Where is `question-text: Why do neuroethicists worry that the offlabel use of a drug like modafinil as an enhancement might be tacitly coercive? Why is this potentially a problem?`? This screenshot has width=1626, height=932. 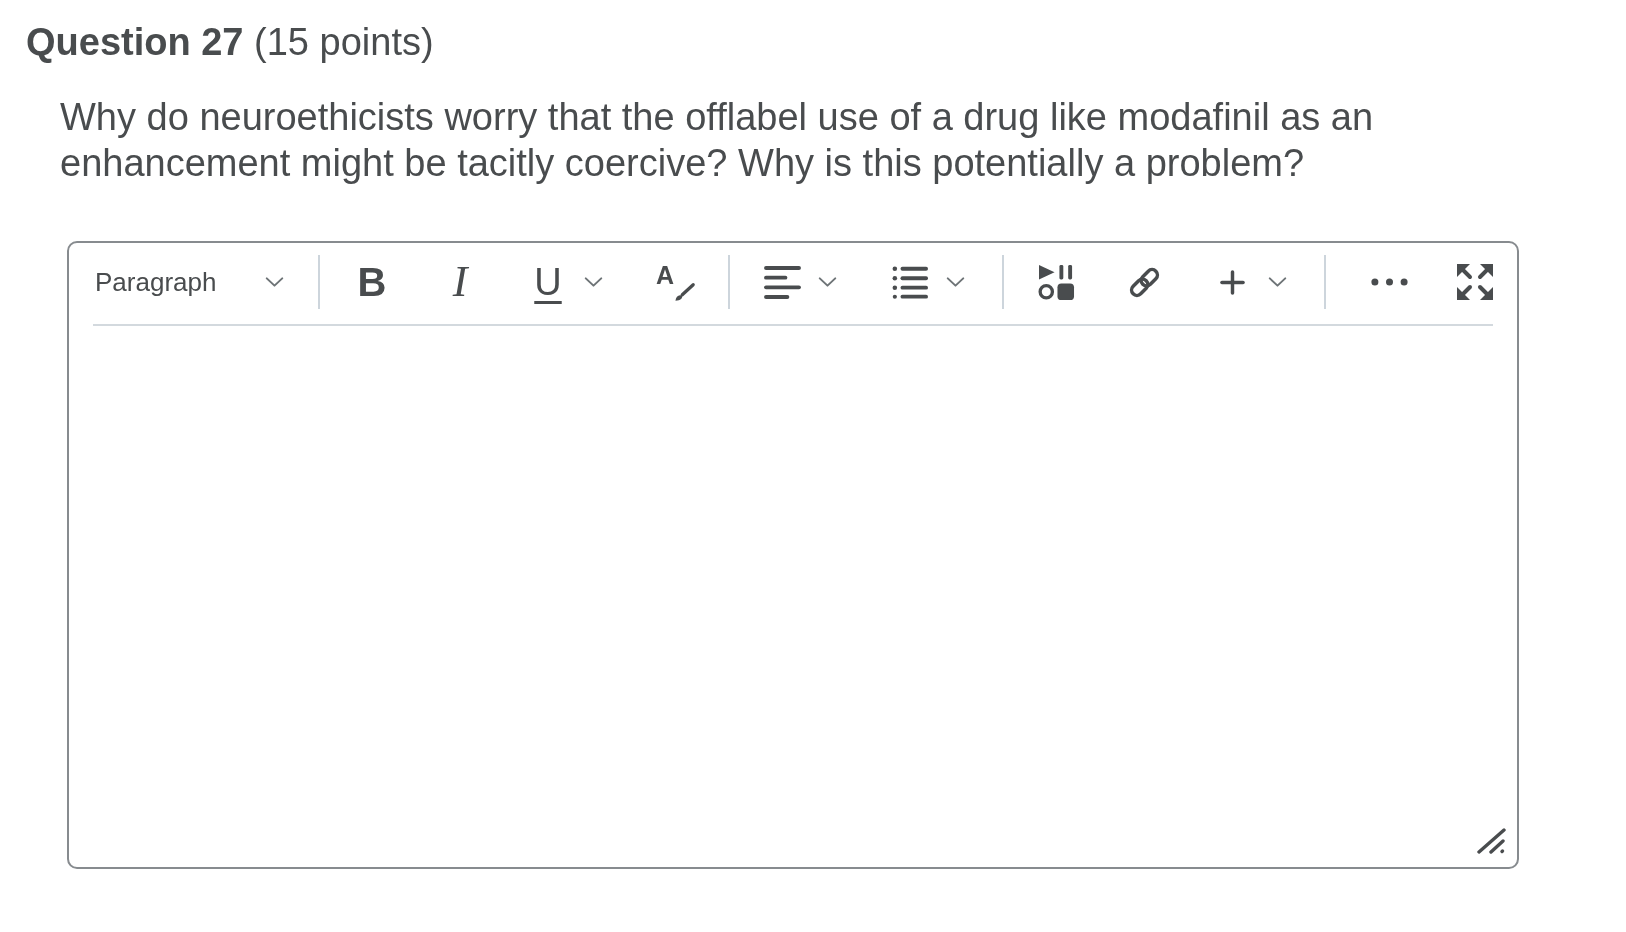 question-text: Why do neuroethicists worry that the offlabel use of a drug like modafinil as an enhancement might be tacitly coercive? Why is this potentially a problem? is located at coordinates (717, 140).